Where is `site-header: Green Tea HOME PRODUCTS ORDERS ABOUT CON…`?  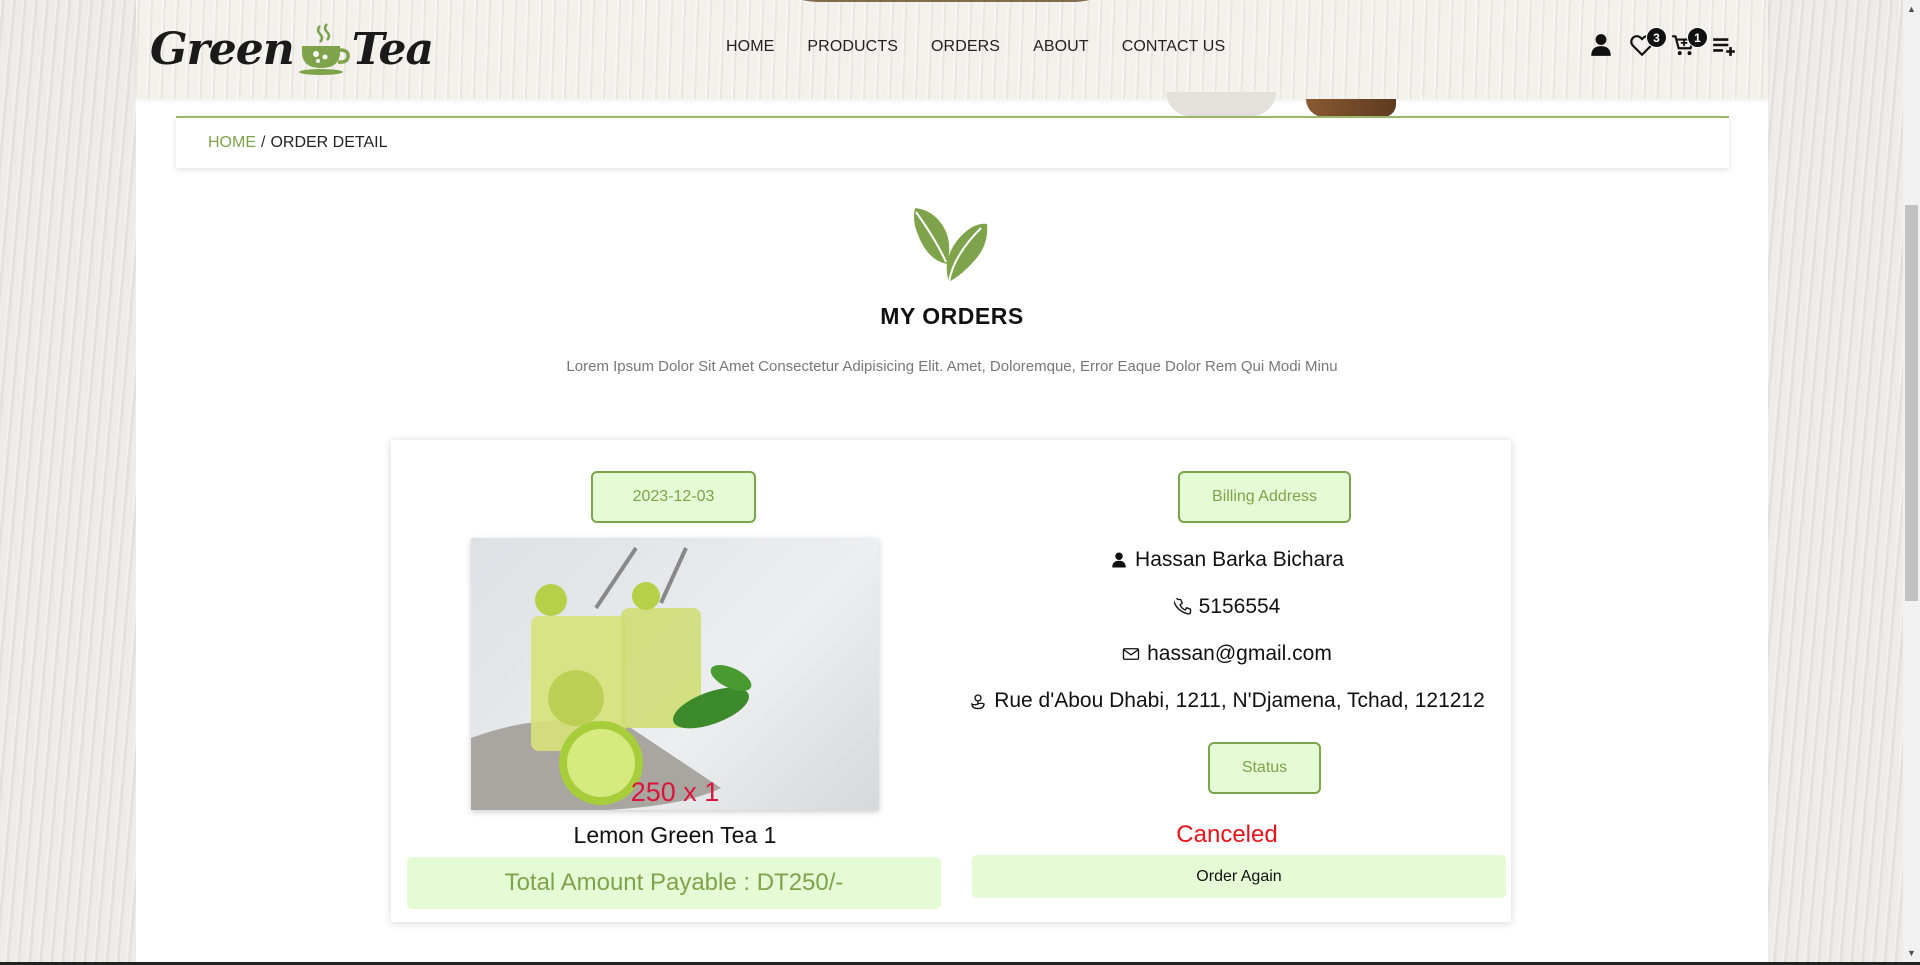
site-header: Green Tea HOME PRODUCTS ORDERS ABOUT CON… is located at coordinates (952, 49).